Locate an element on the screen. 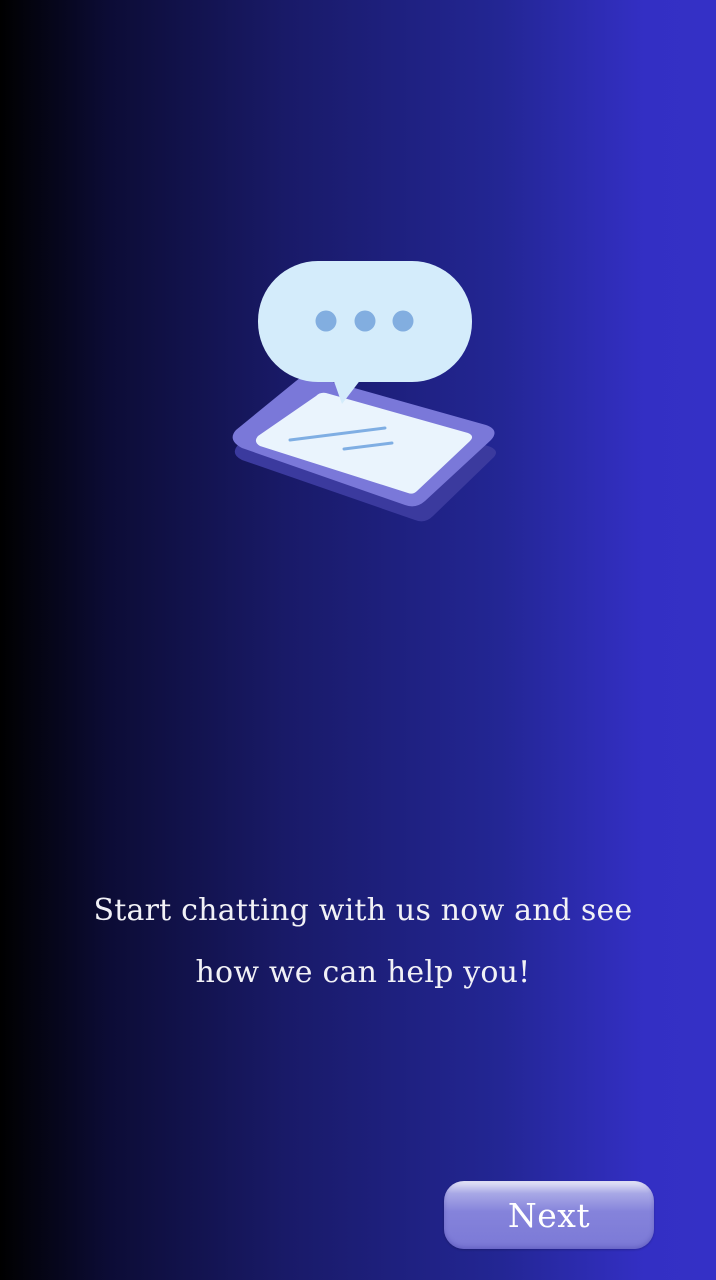 This screenshot has width=716, height=1280. next-button-label: Next is located at coordinates (549, 1215).